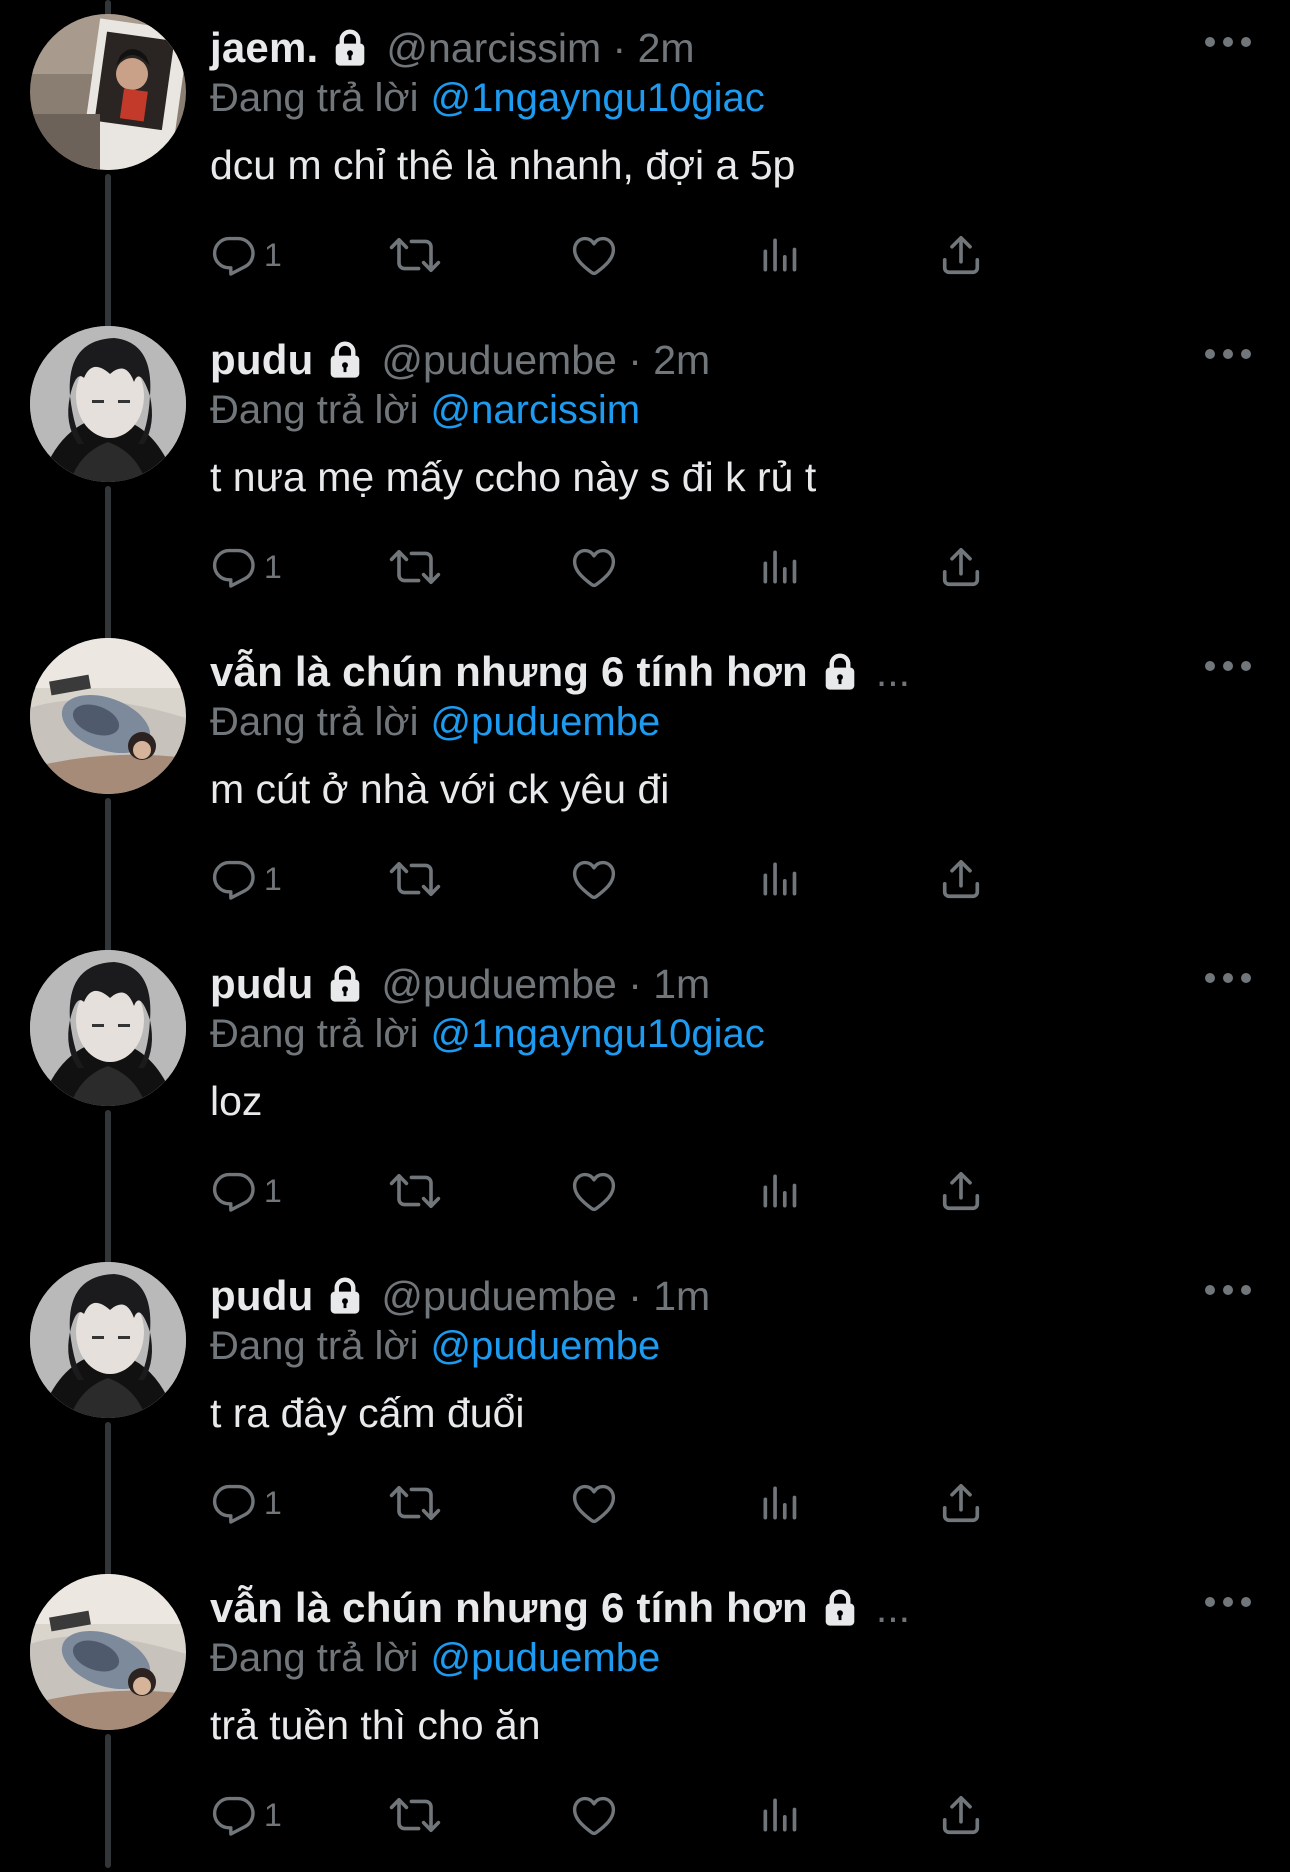 This screenshot has width=1290, height=1872. I want to click on display-name: jaem., so click(264, 48).